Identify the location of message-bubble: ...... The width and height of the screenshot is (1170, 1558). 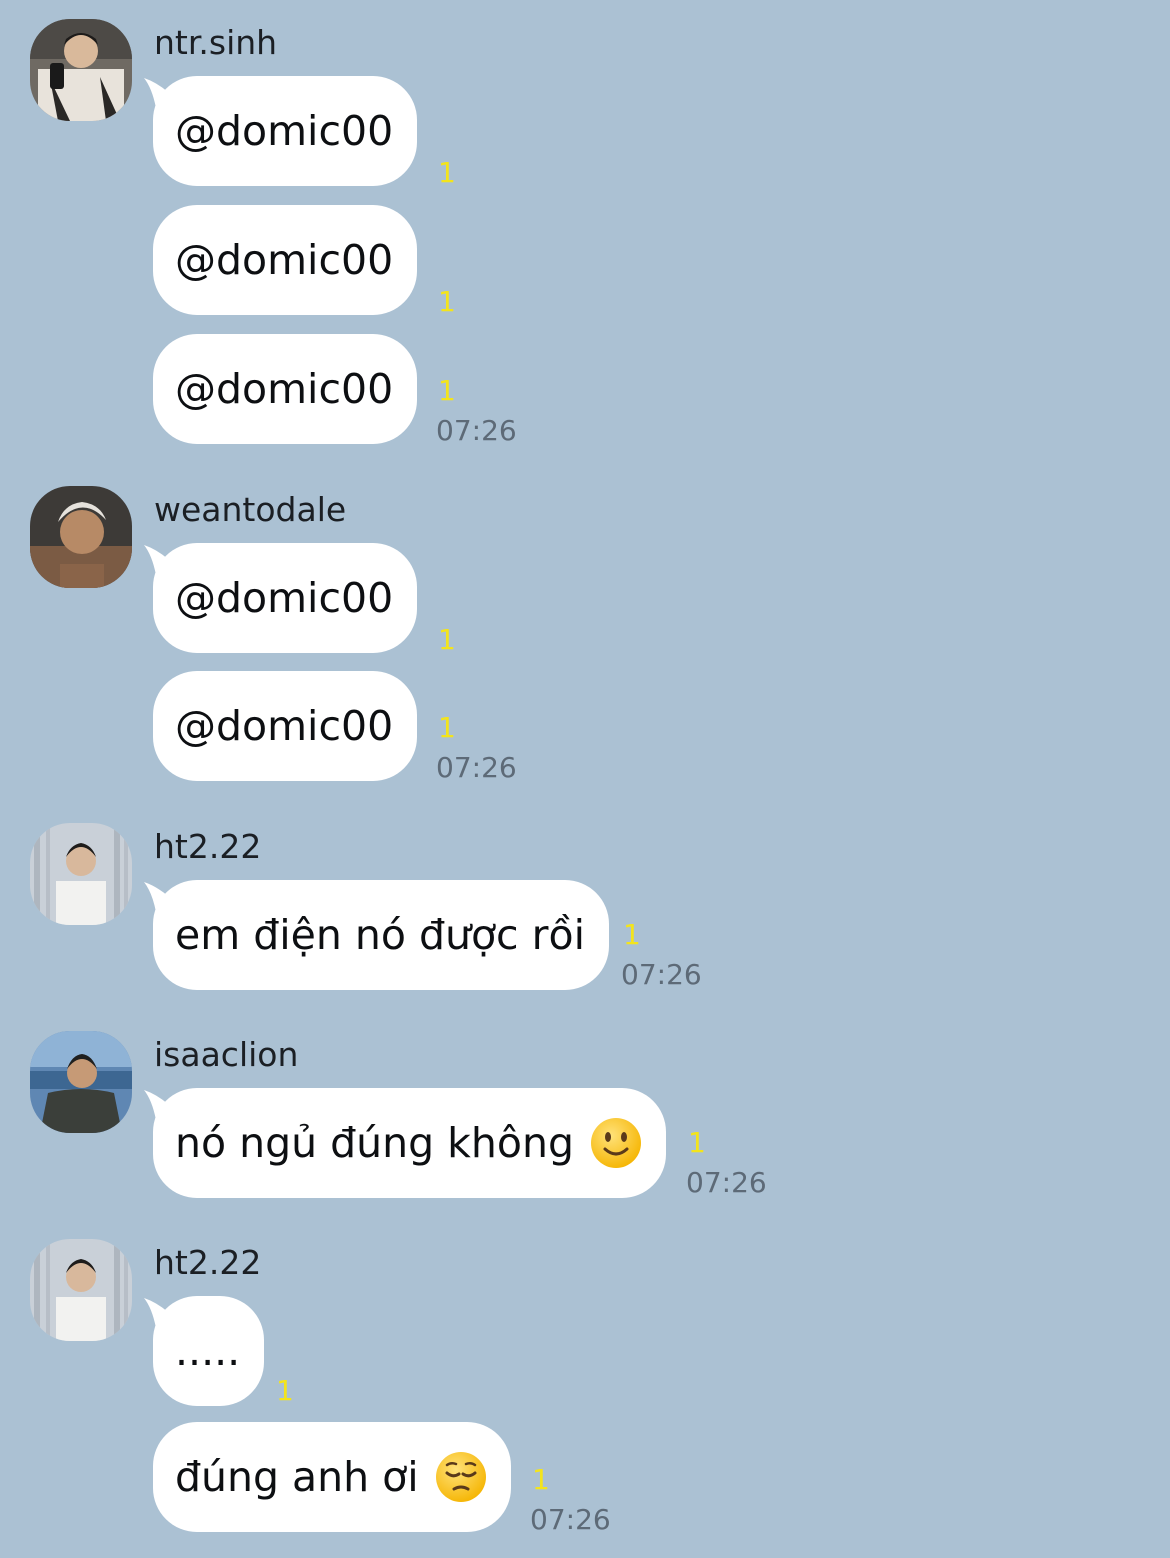
(204, 1351).